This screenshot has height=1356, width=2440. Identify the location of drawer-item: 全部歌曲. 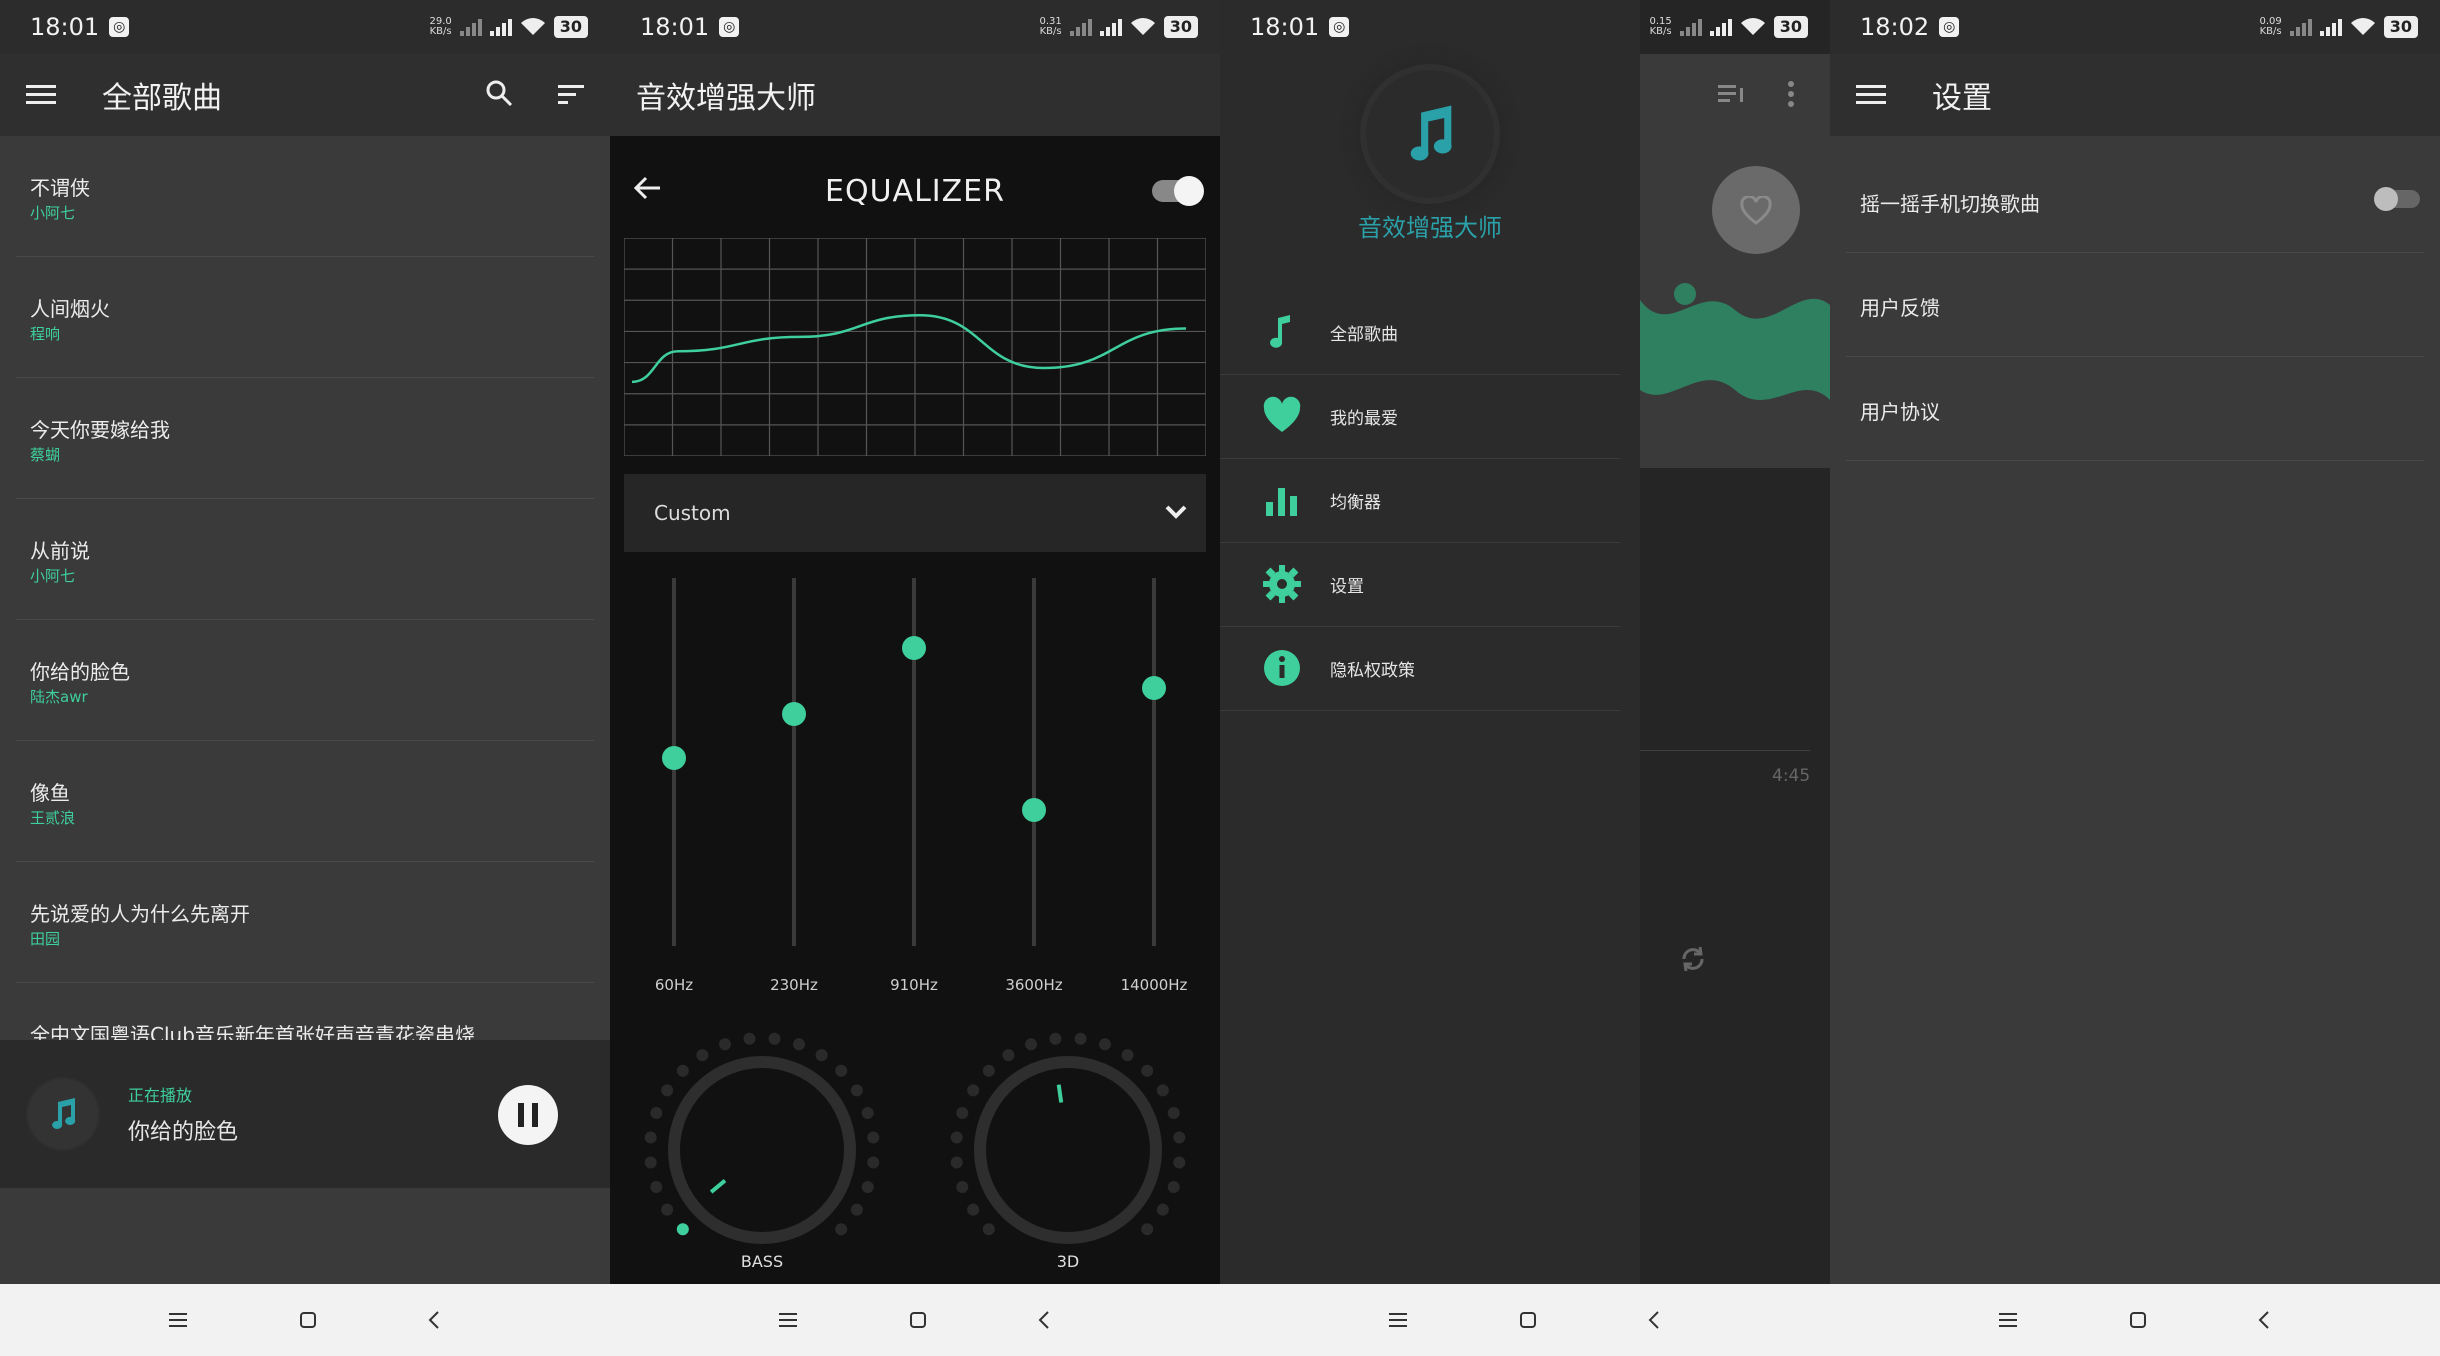
(1420, 332).